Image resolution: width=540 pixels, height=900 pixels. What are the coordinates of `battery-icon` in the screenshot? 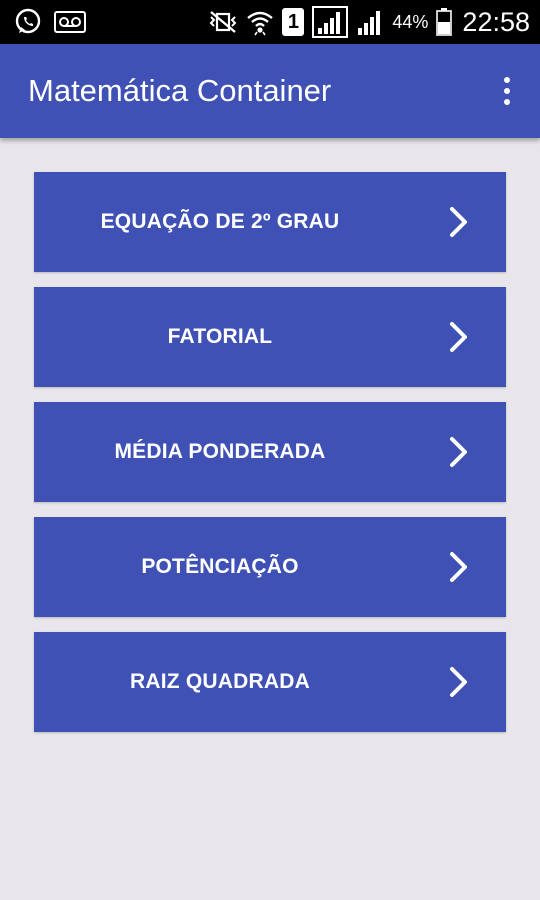 It's located at (444, 22).